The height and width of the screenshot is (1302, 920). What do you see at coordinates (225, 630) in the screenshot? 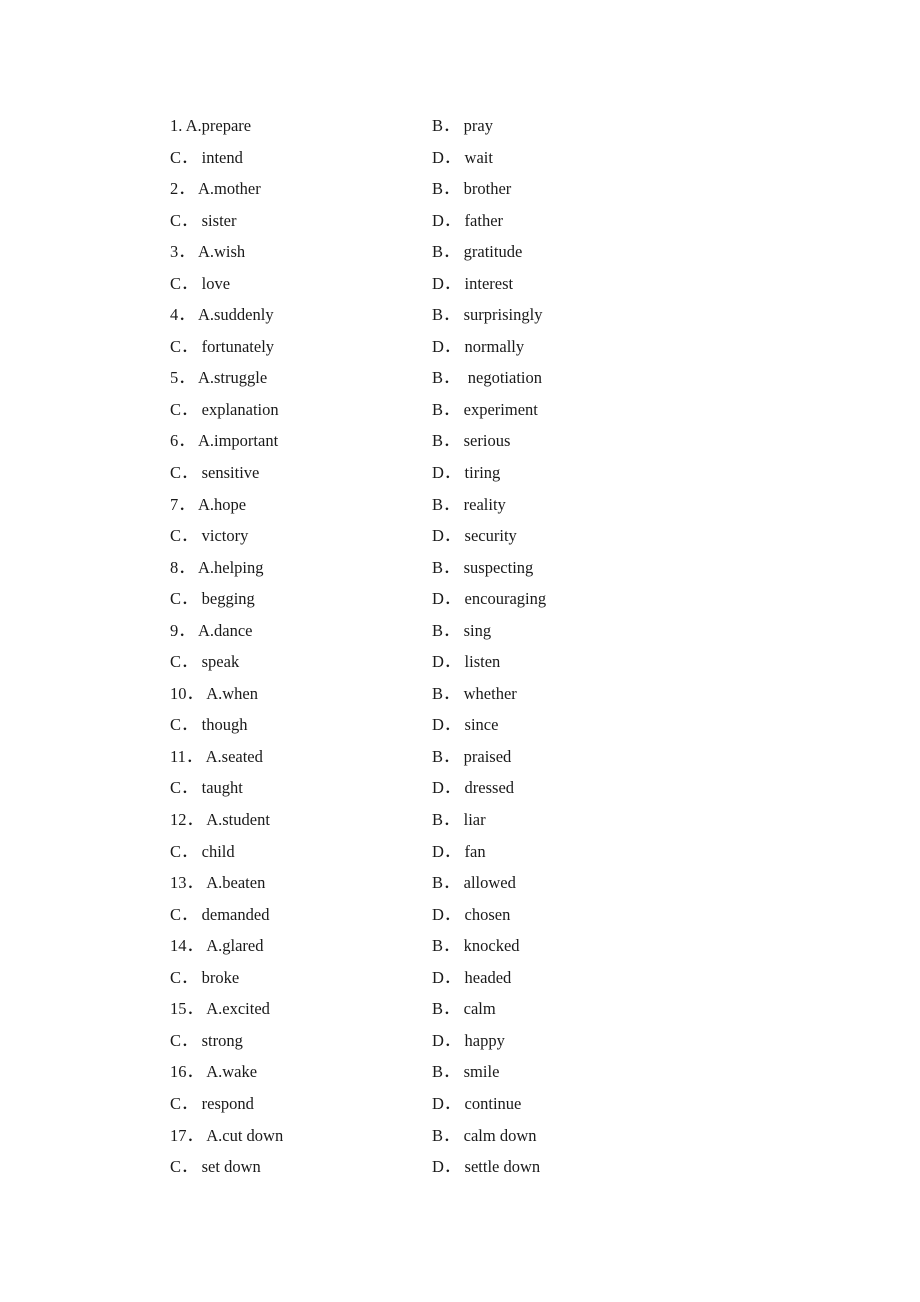
I see `option-left-text: A.dance` at bounding box center [225, 630].